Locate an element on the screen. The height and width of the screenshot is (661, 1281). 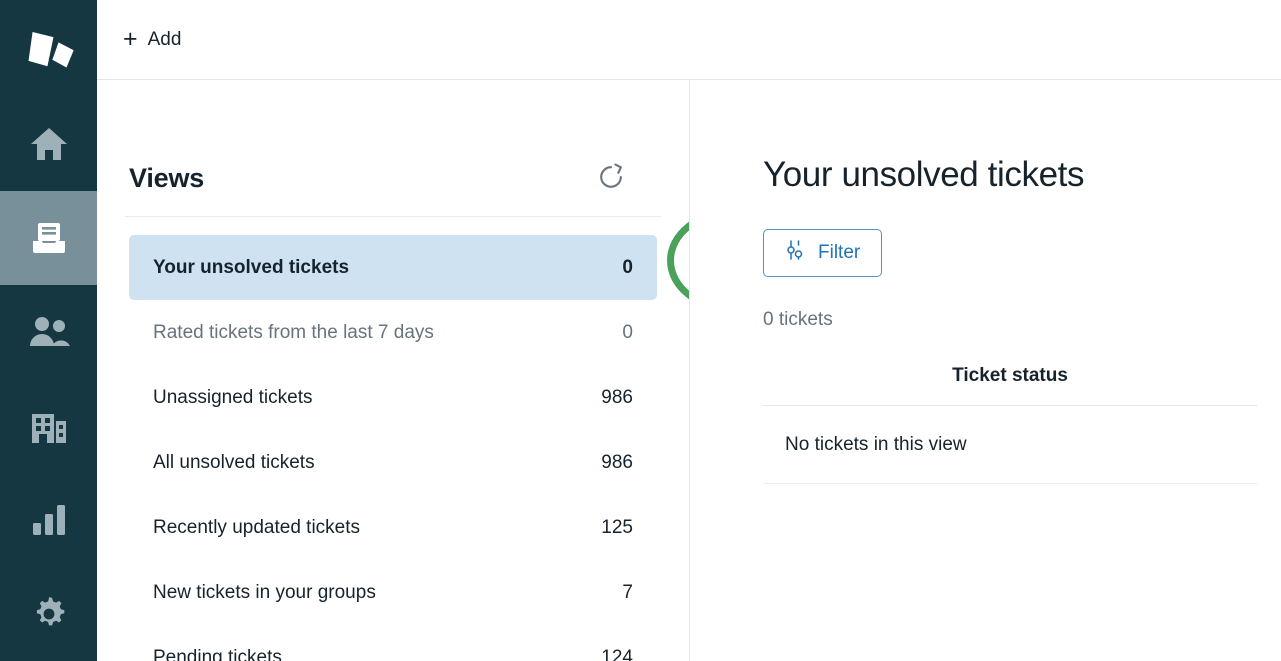
empty-state-message: No tickets in this view is located at coordinates (876, 444).